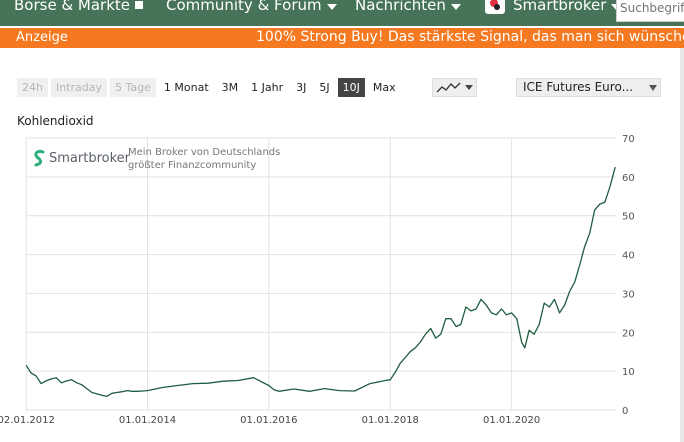 This screenshot has height=442, width=684. Describe the element at coordinates (625, 411) in the screenshot. I see `y-tick-label: 0` at that location.